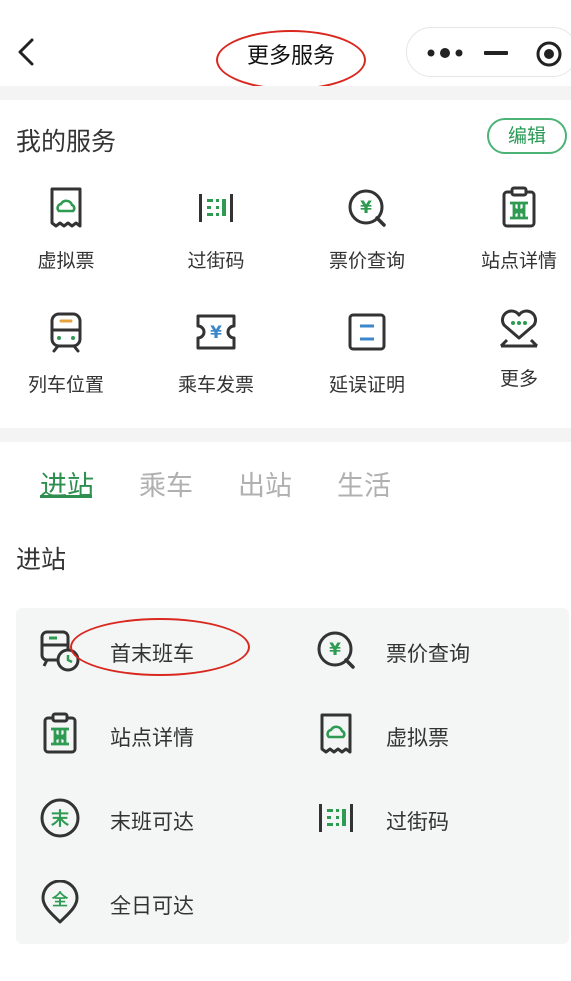 The height and width of the screenshot is (981, 571). What do you see at coordinates (66, 141) in the screenshot?
I see `my-services-title: 我的服务` at bounding box center [66, 141].